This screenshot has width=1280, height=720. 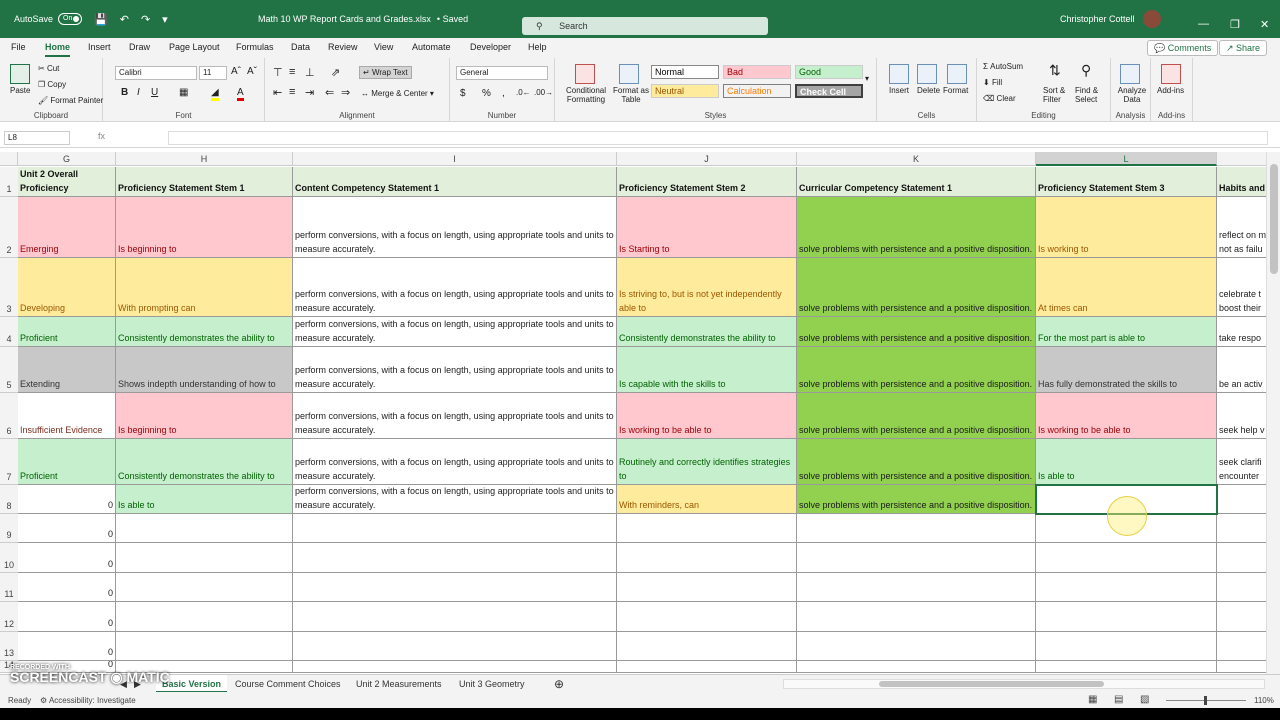 I want to click on user-account: Christopher Cottell, so click(x=1110, y=19).